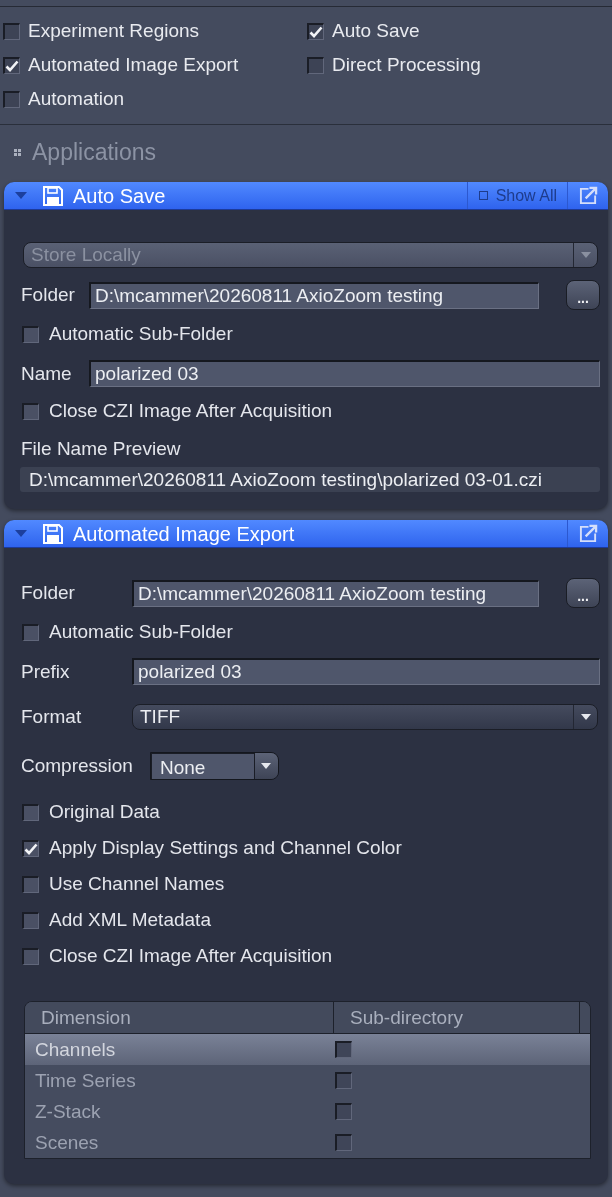 The width and height of the screenshot is (612, 1197). What do you see at coordinates (52, 717) in the screenshot?
I see `field-label: Format` at bounding box center [52, 717].